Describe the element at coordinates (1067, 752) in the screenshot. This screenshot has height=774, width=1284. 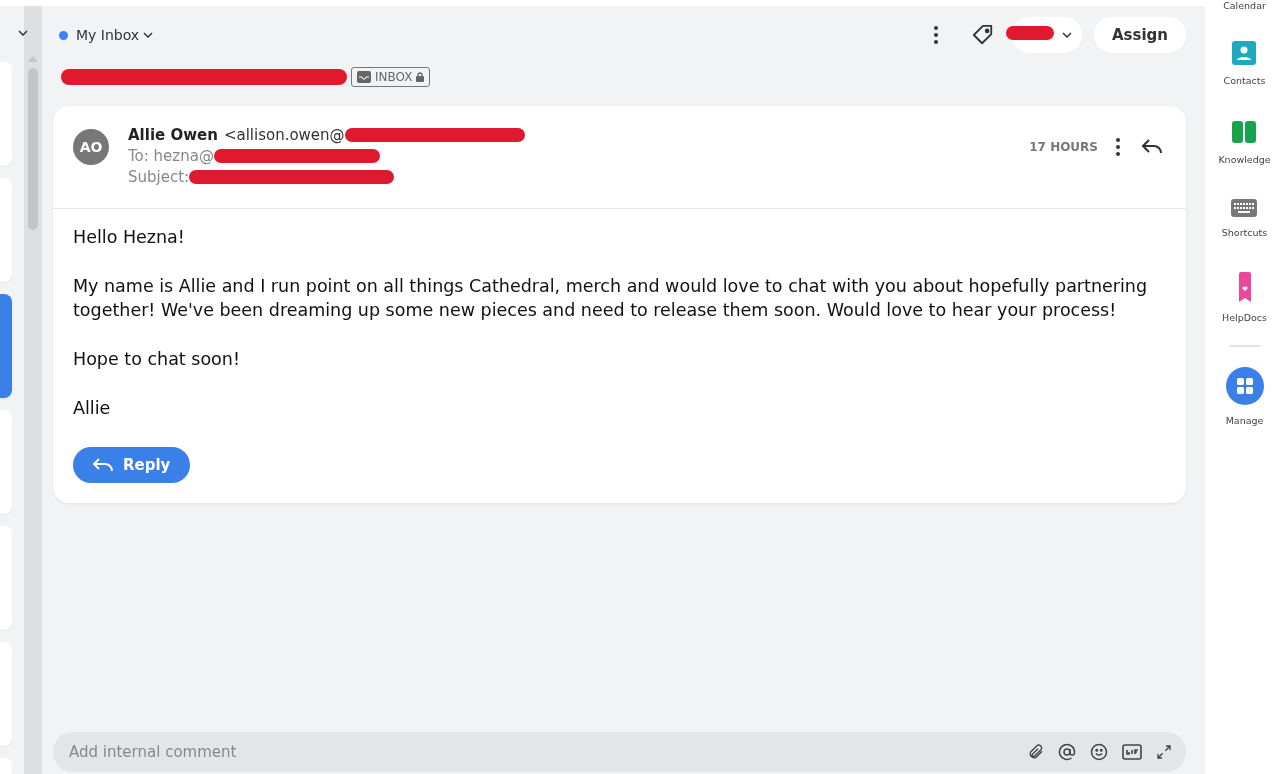
I see `at-sign-icon` at that location.